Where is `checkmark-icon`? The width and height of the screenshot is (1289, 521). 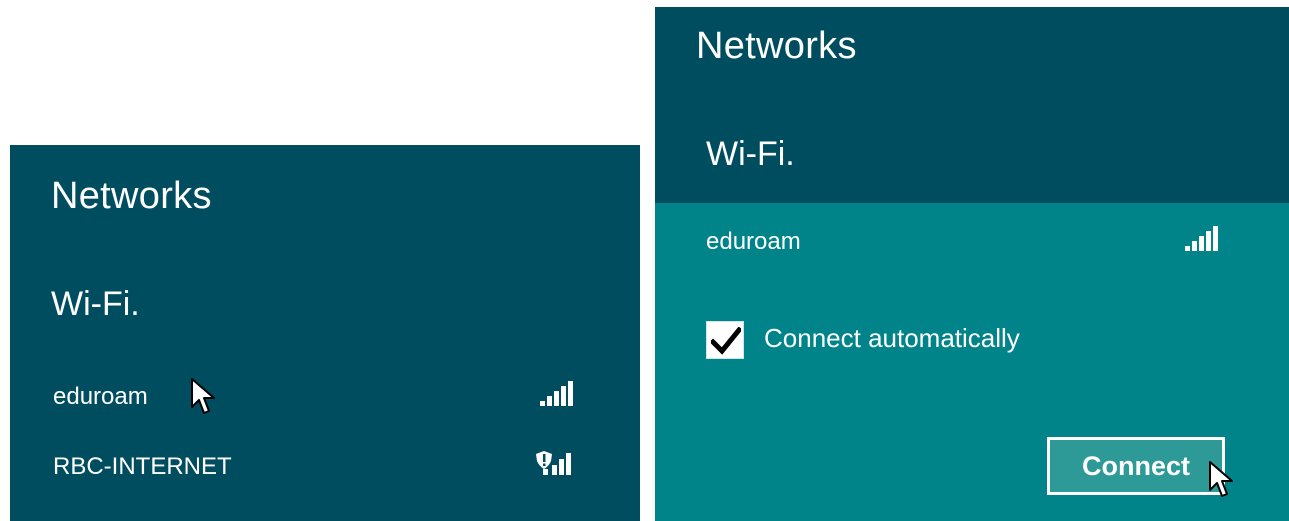 checkmark-icon is located at coordinates (726, 341).